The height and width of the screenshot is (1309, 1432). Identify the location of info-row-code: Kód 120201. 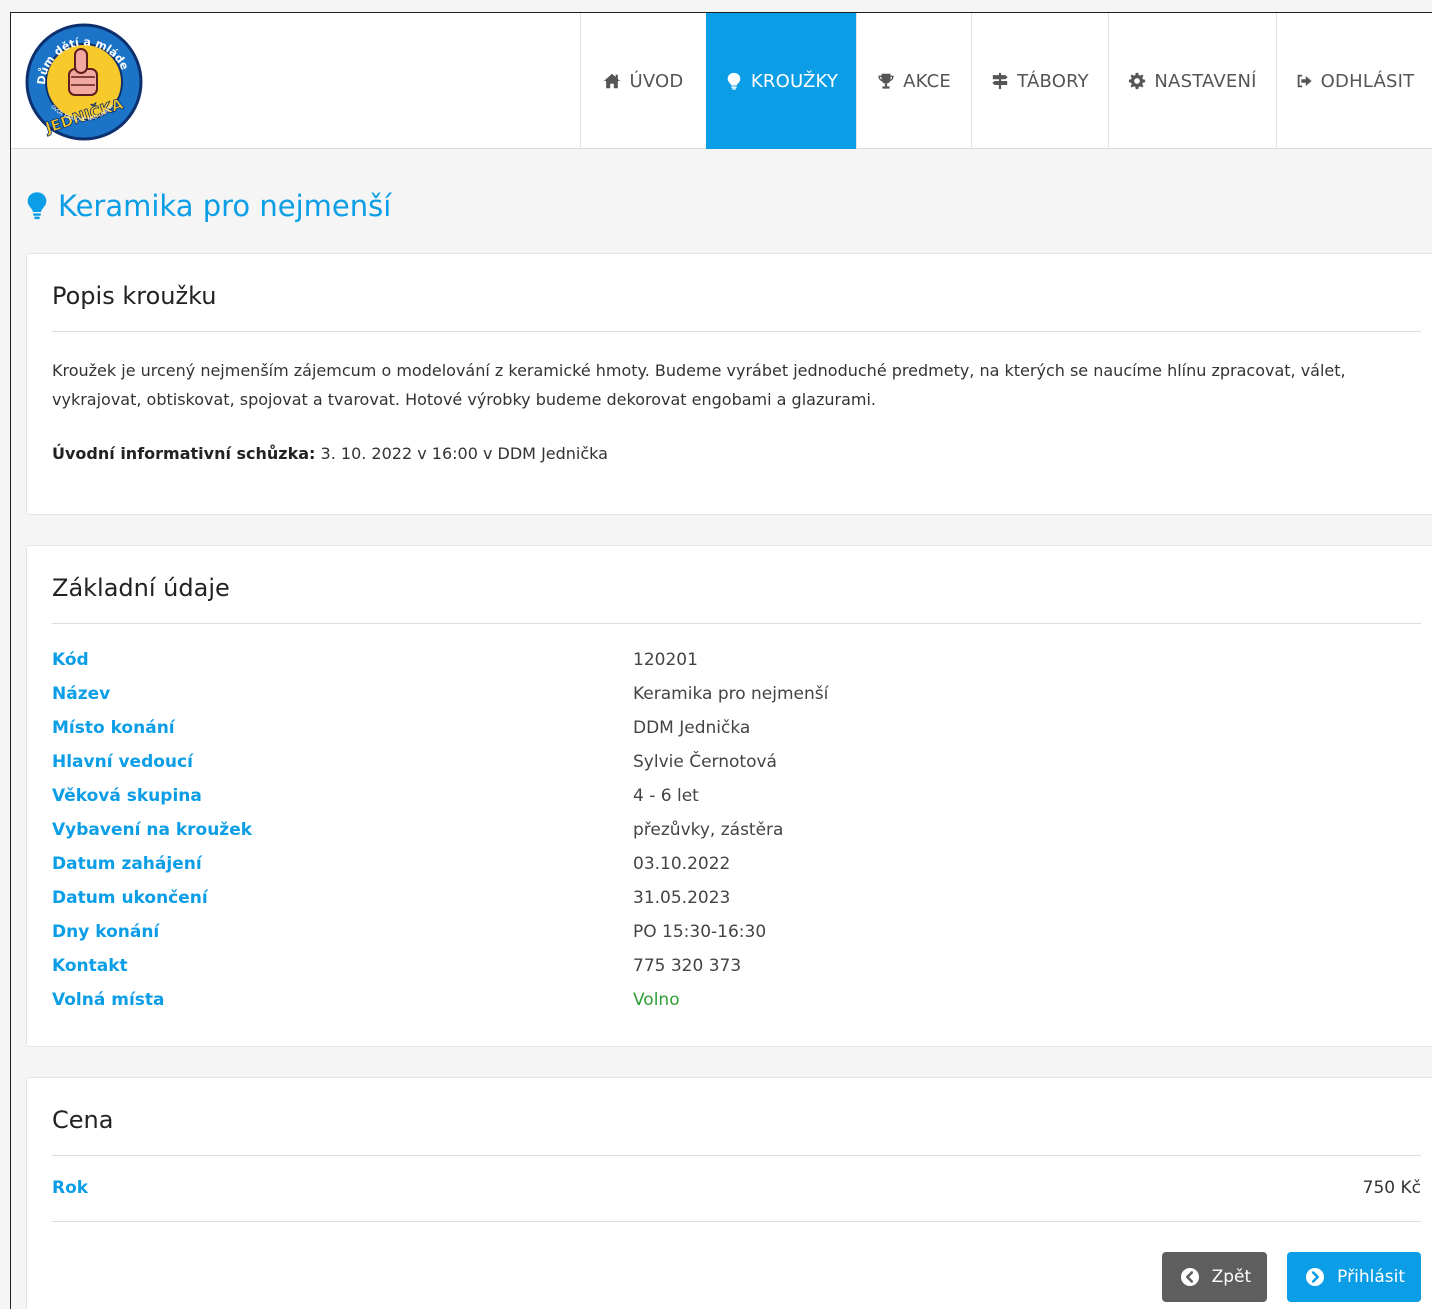
(736, 667).